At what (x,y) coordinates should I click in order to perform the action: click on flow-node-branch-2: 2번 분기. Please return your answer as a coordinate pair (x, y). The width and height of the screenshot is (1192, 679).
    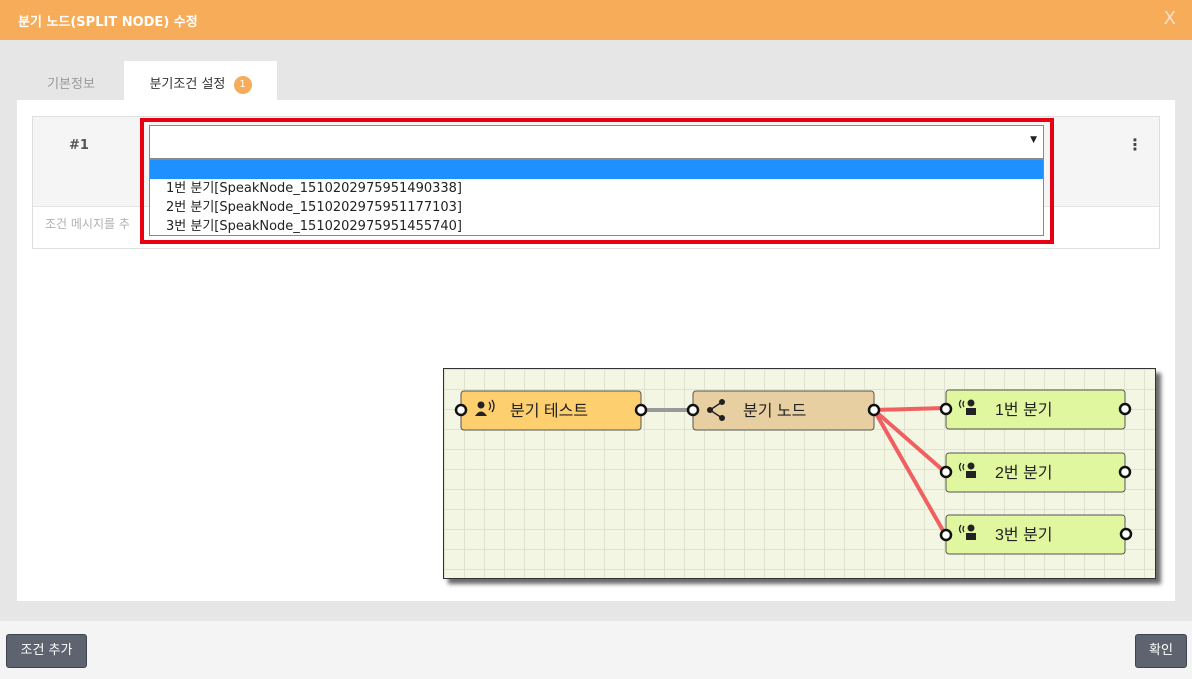
    Looking at the image, I should click on (1035, 472).